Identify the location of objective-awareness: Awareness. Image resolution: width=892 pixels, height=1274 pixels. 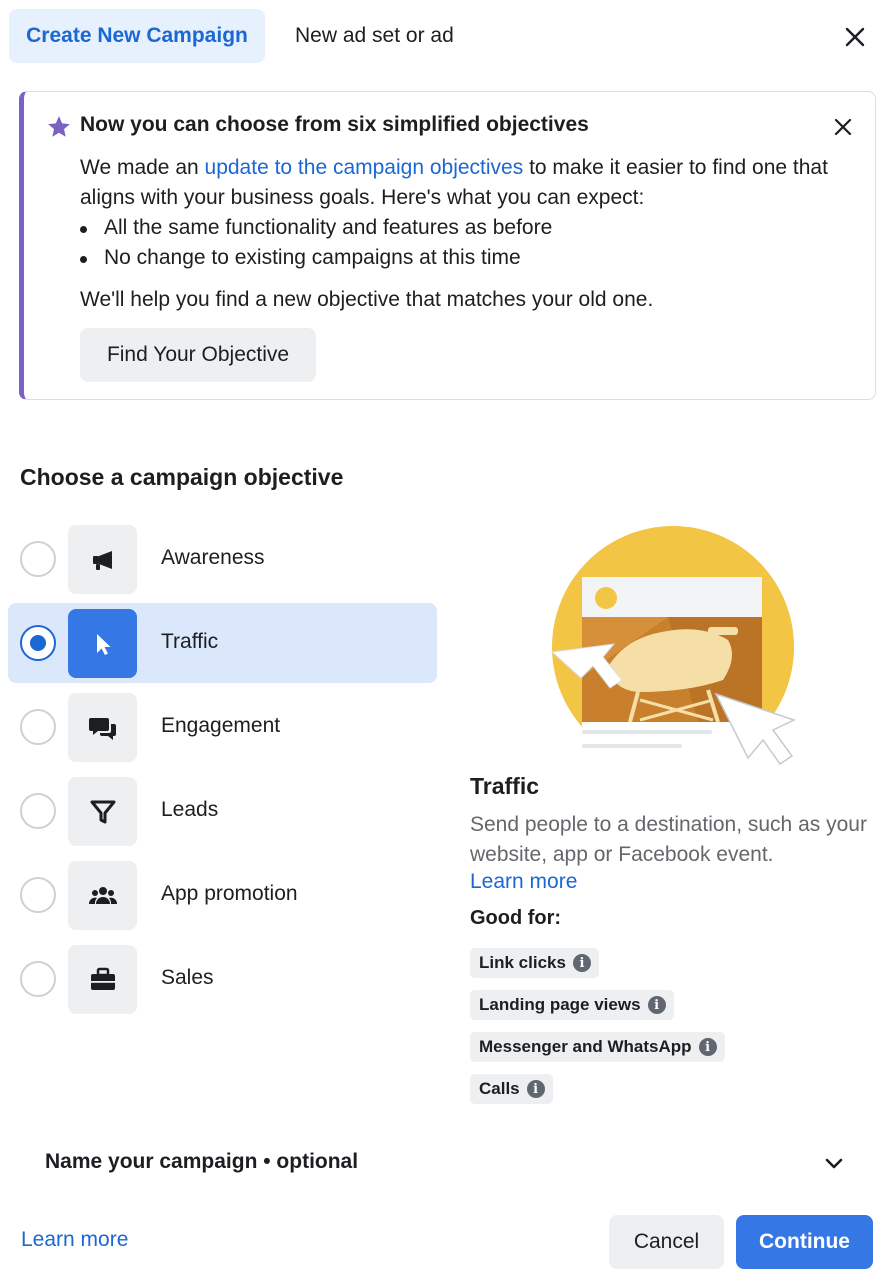
(222, 559).